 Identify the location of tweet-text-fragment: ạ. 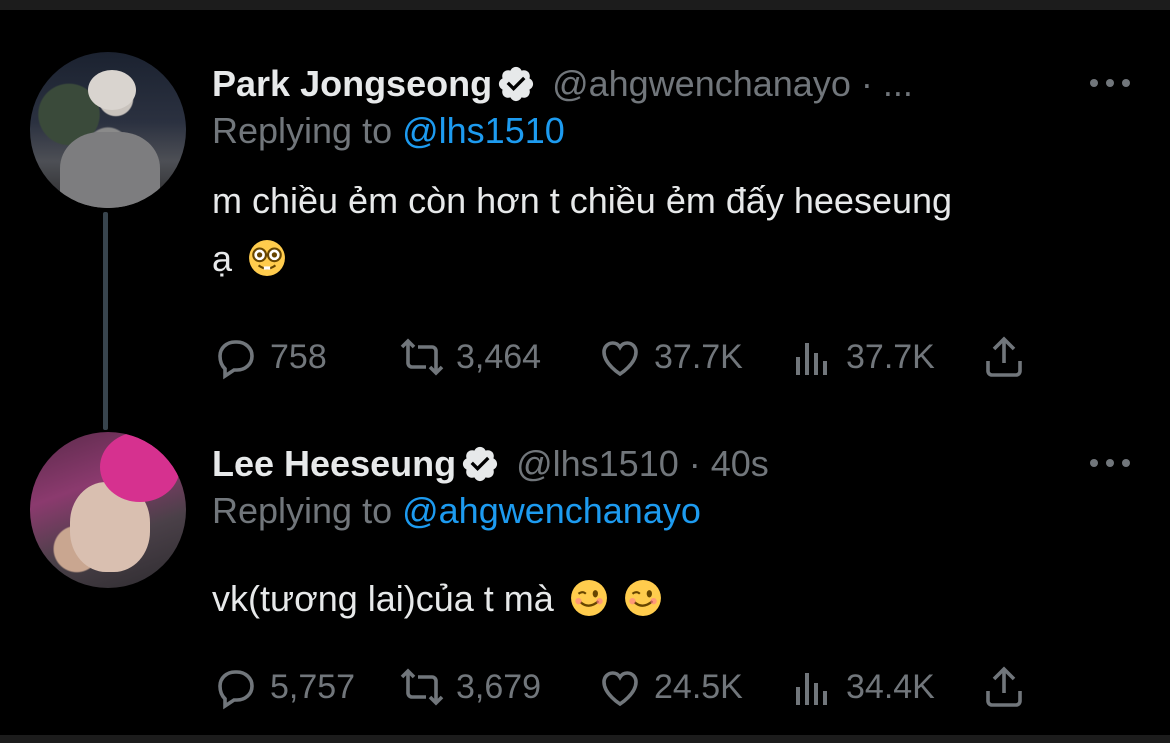
(222, 258).